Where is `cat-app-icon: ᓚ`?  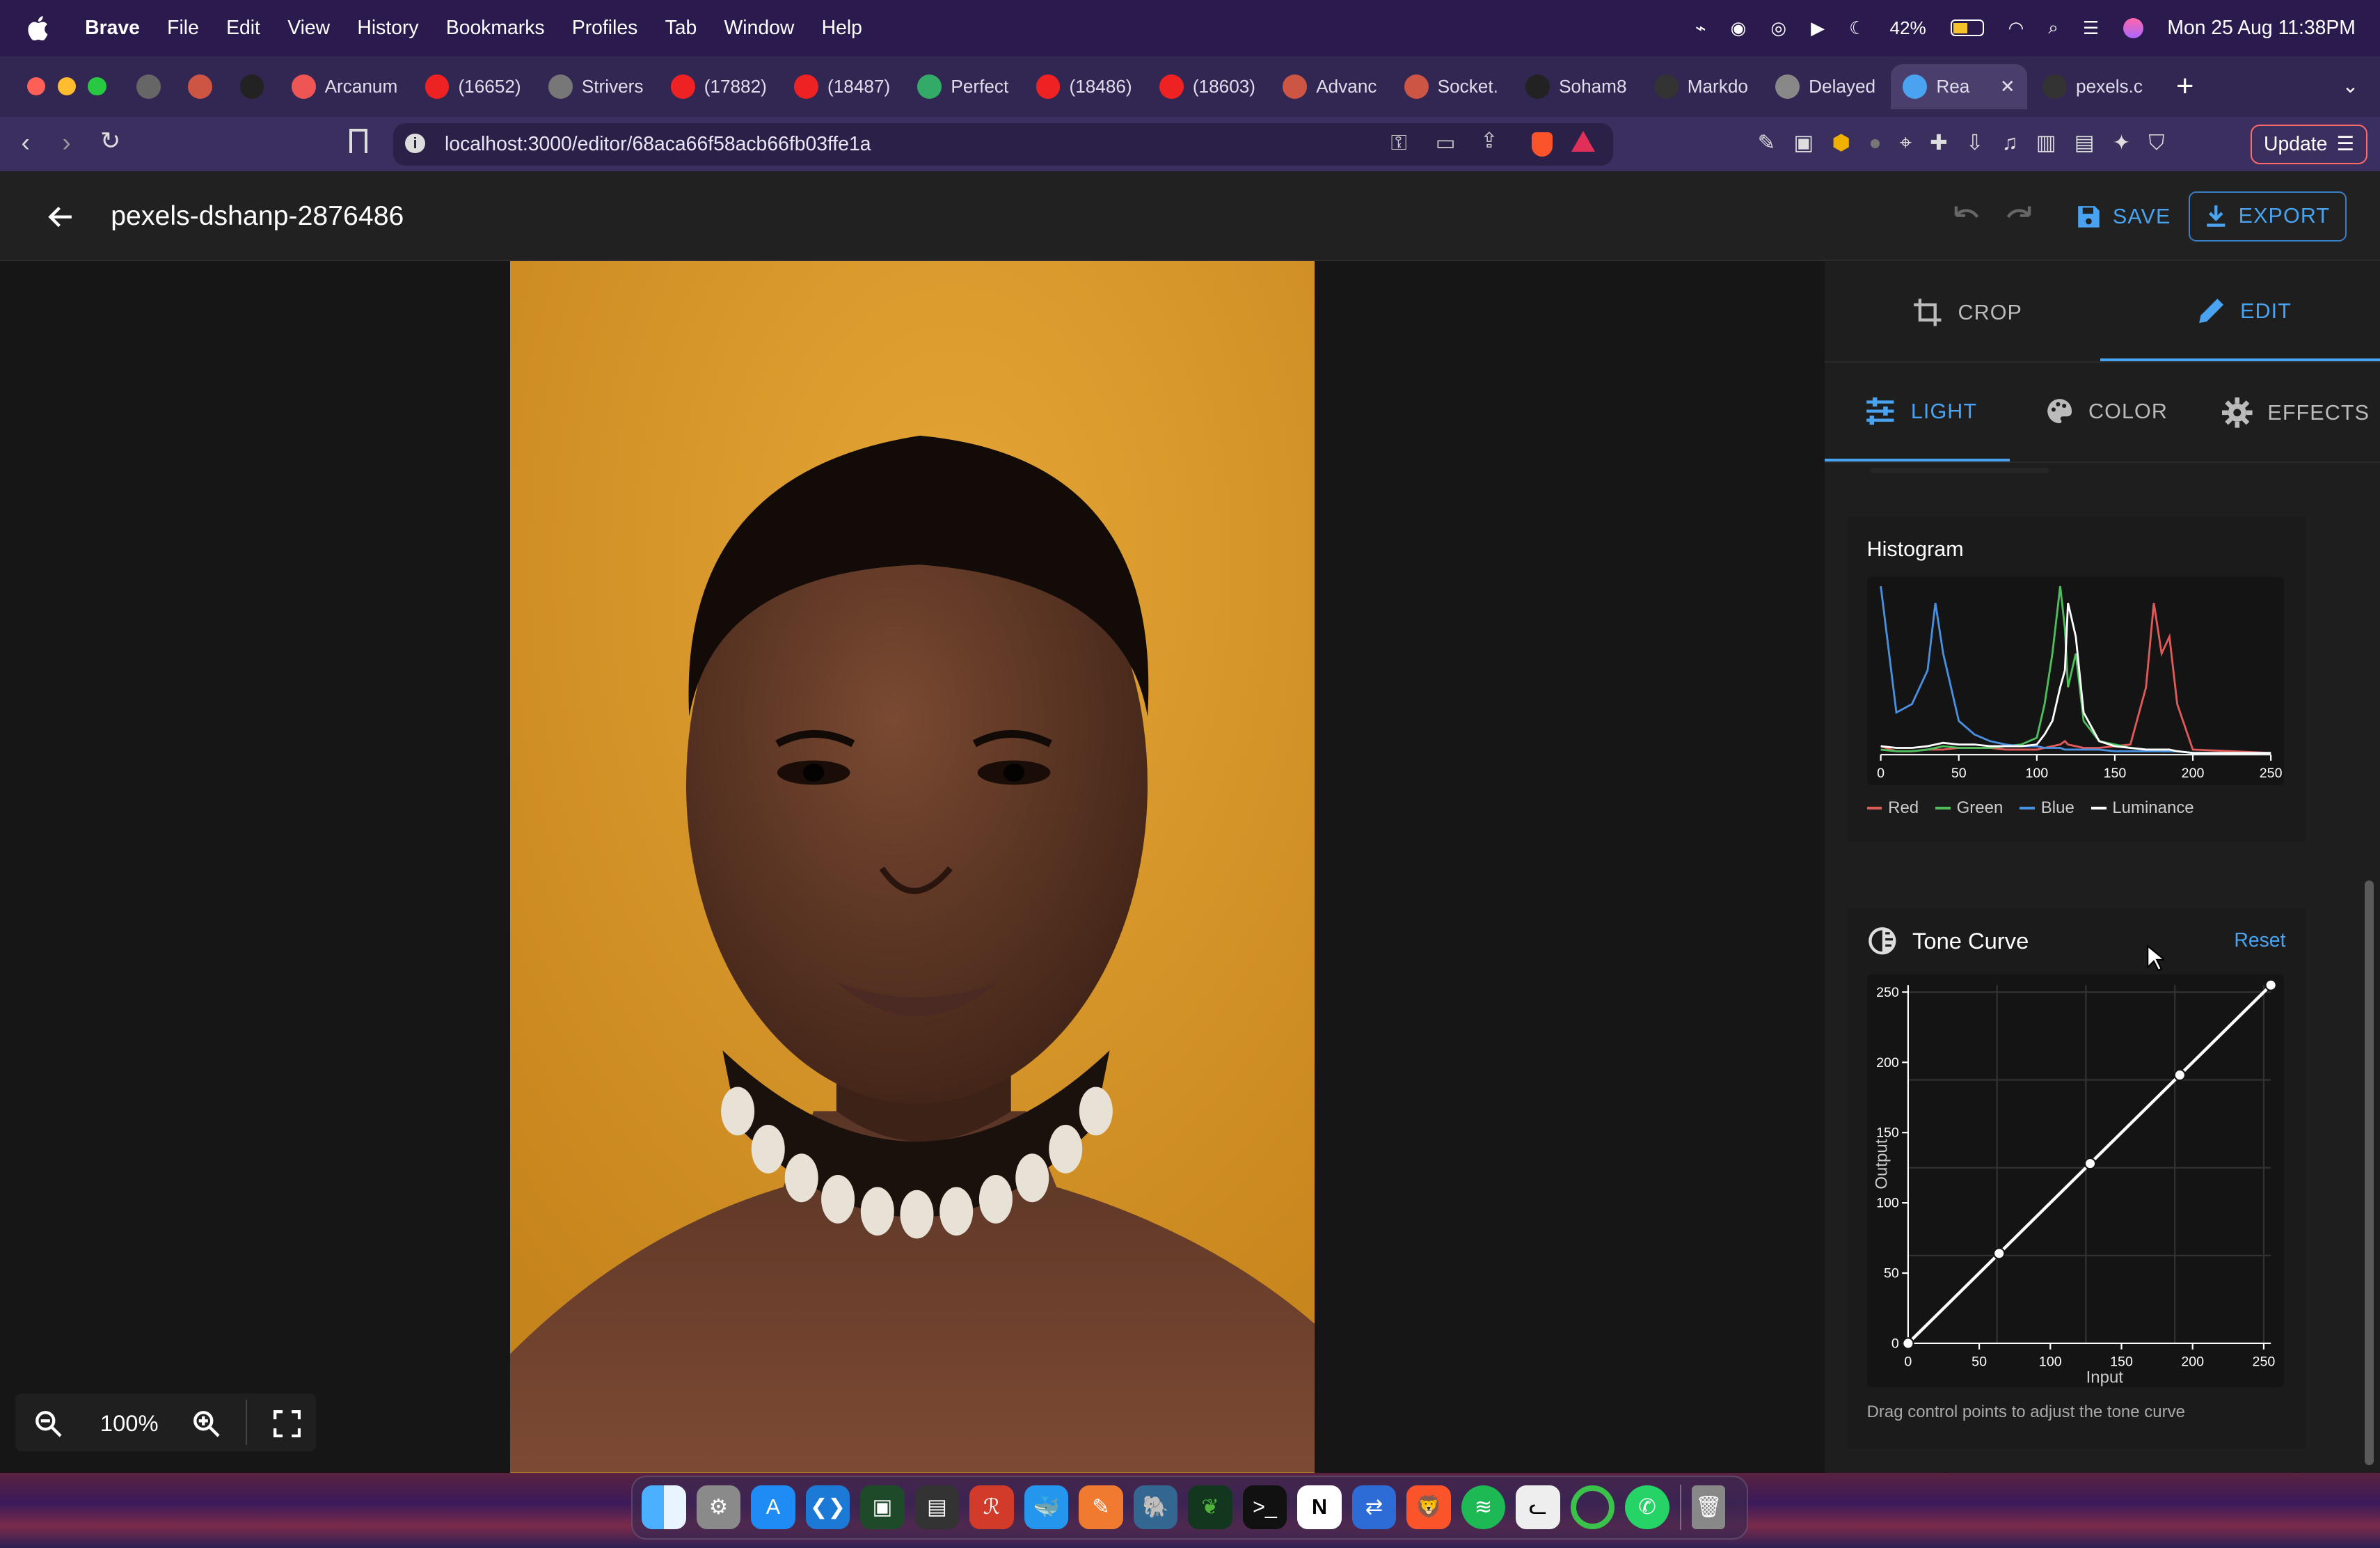 cat-app-icon: ᓚ is located at coordinates (1538, 1507).